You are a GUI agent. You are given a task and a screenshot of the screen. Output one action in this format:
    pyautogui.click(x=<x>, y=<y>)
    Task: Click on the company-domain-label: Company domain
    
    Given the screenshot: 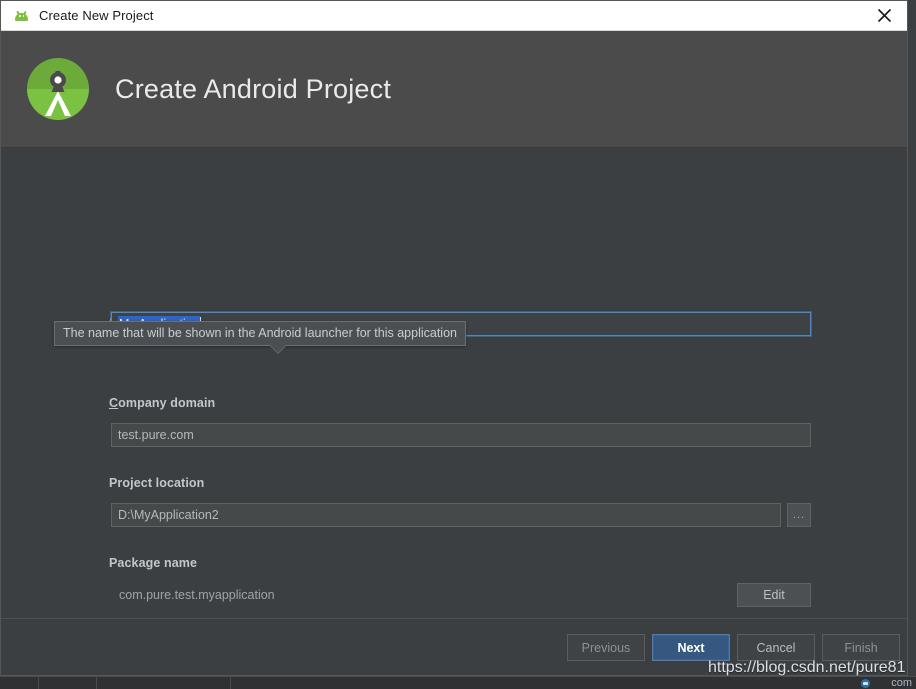 What is the action you would take?
    pyautogui.click(x=162, y=403)
    